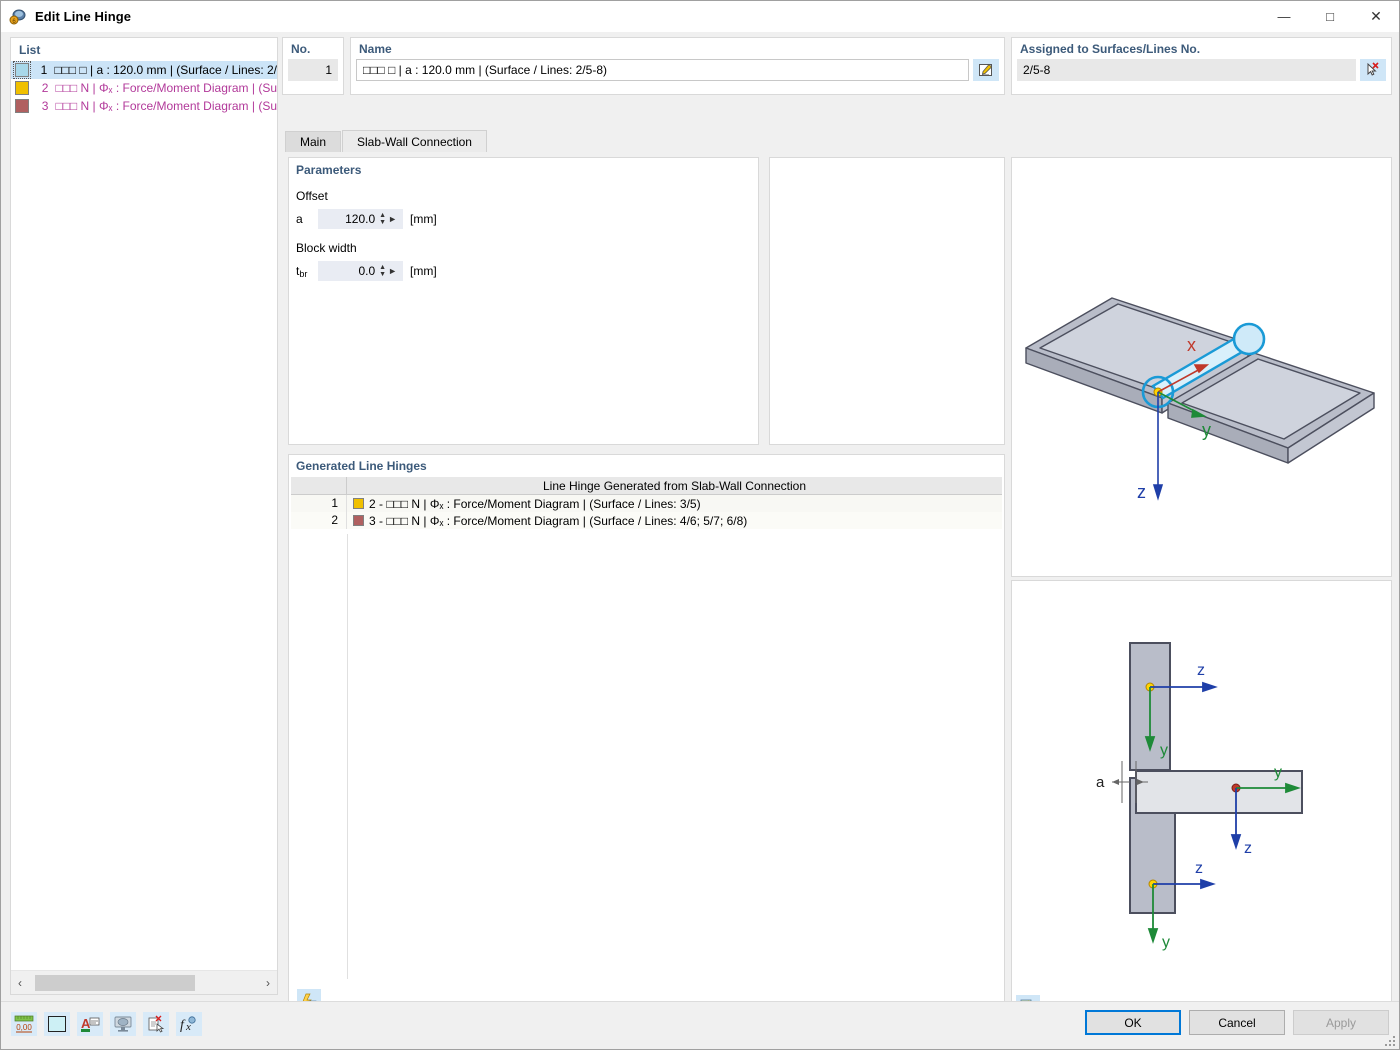  Describe the element at coordinates (1201, 670) in the screenshot. I see `upper-wall-z-label: z` at that location.